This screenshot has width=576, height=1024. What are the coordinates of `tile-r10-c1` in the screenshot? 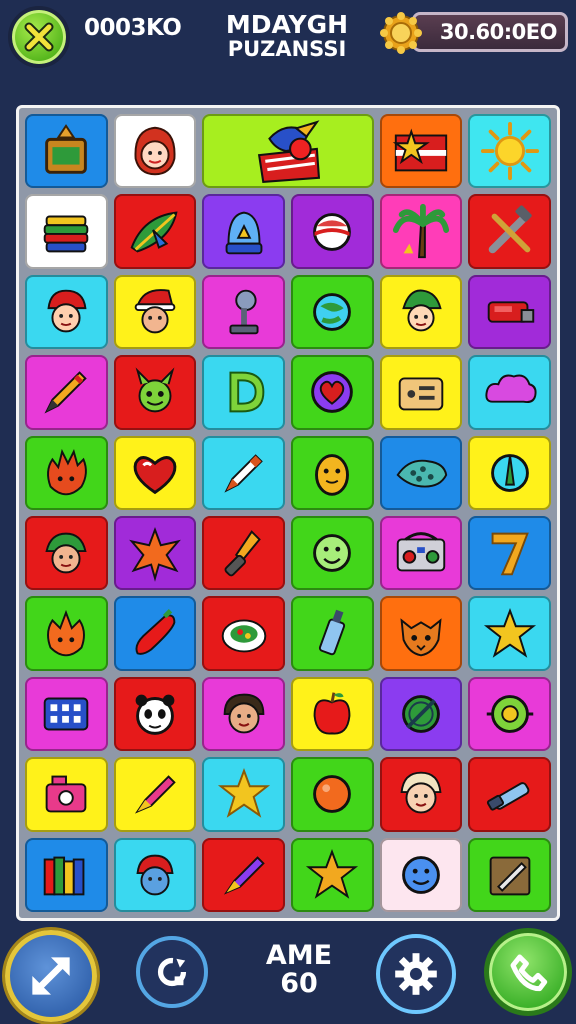 It's located at (66, 874).